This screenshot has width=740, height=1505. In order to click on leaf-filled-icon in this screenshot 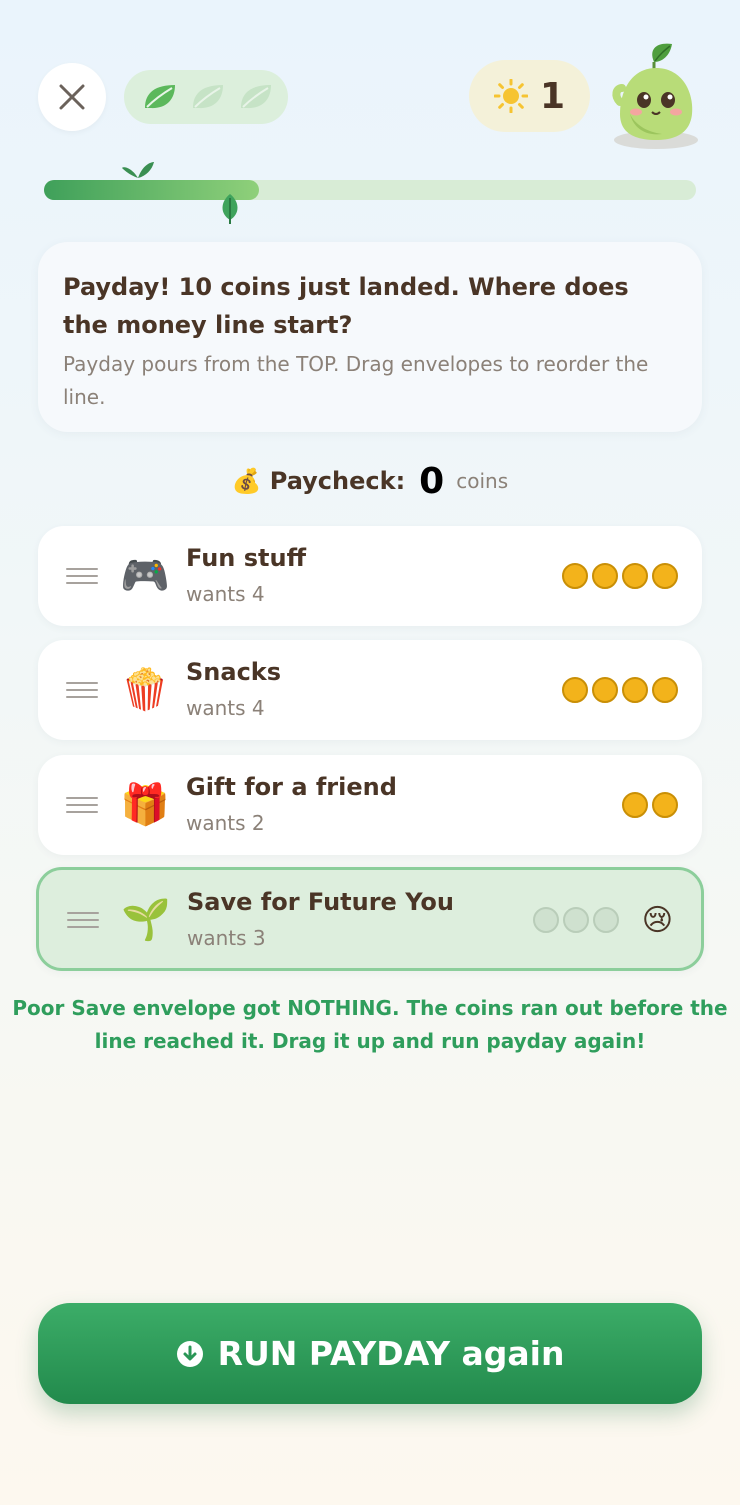, I will do `click(160, 97)`.